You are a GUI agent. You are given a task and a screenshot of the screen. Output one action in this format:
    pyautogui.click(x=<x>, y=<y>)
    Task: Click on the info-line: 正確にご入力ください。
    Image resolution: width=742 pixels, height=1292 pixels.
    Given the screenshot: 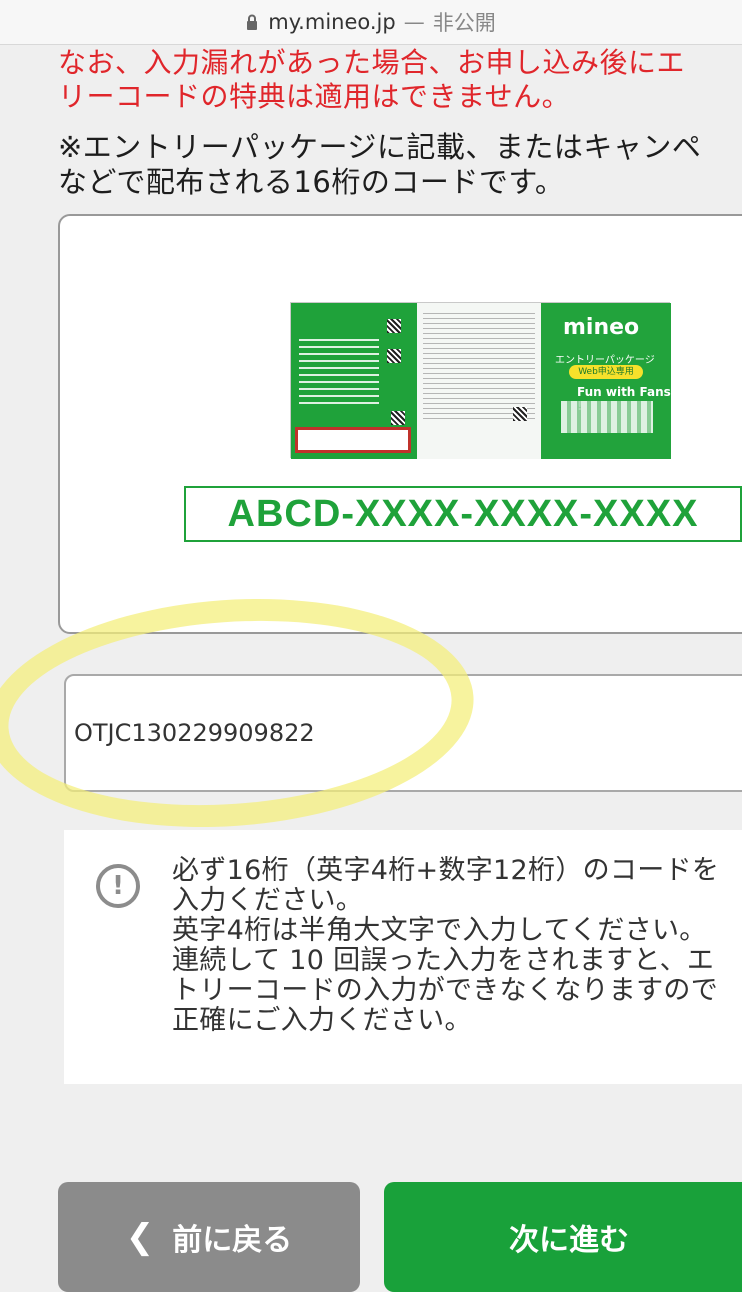 What is the action you would take?
    pyautogui.click(x=322, y=1020)
    